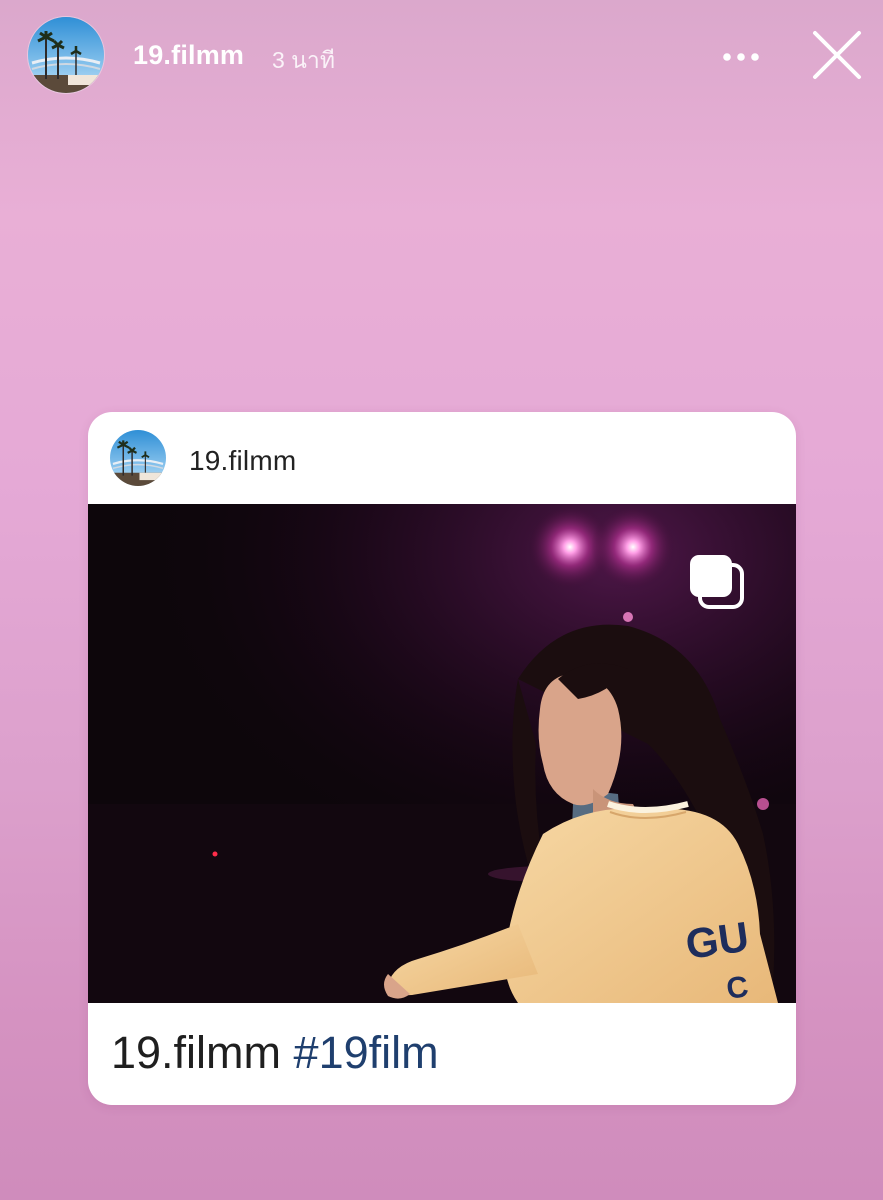 The height and width of the screenshot is (1200, 883). I want to click on svg-text: C, so click(737, 986).